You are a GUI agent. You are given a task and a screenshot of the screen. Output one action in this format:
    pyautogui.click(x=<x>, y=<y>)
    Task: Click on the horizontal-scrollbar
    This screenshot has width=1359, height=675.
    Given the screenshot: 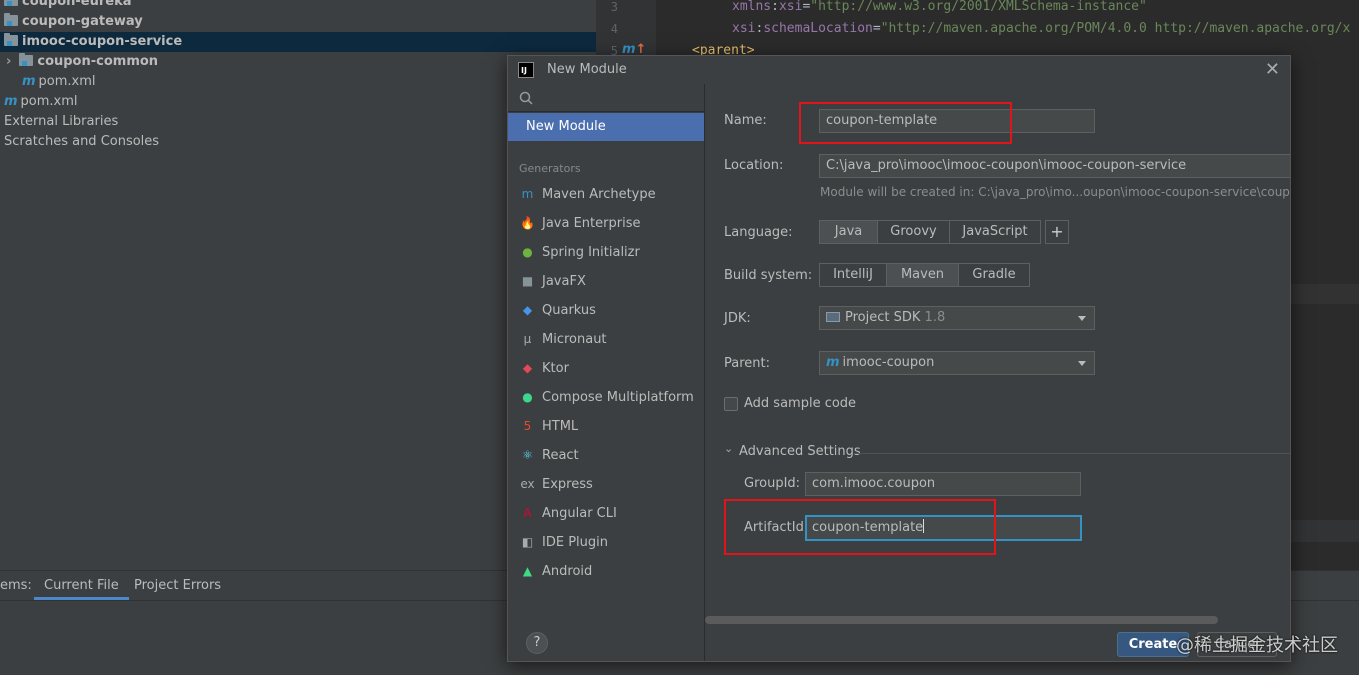 What is the action you would take?
    pyautogui.click(x=961, y=620)
    